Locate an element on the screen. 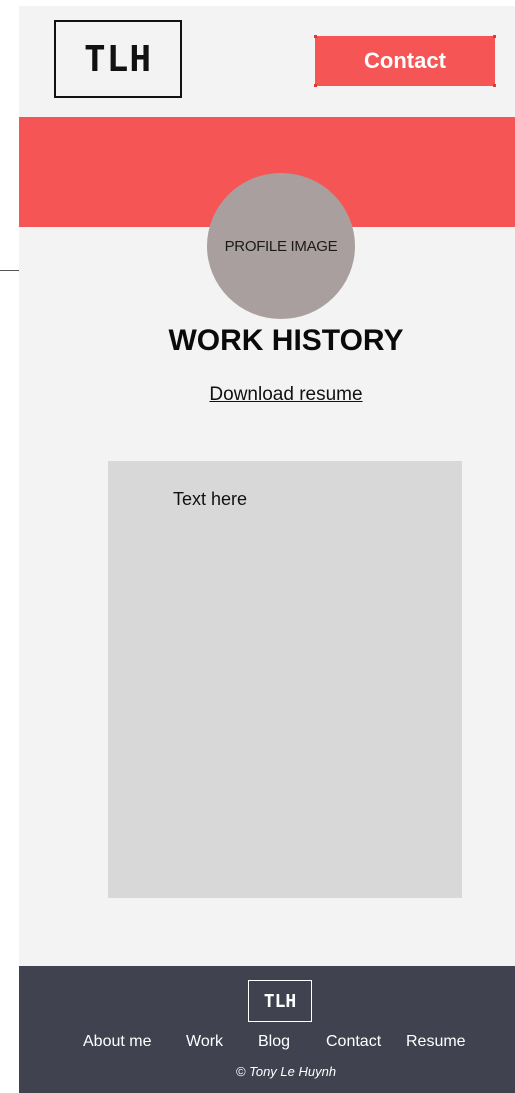 This screenshot has height=1093, width=515. footer-link-resume: Resume is located at coordinates (436, 1042).